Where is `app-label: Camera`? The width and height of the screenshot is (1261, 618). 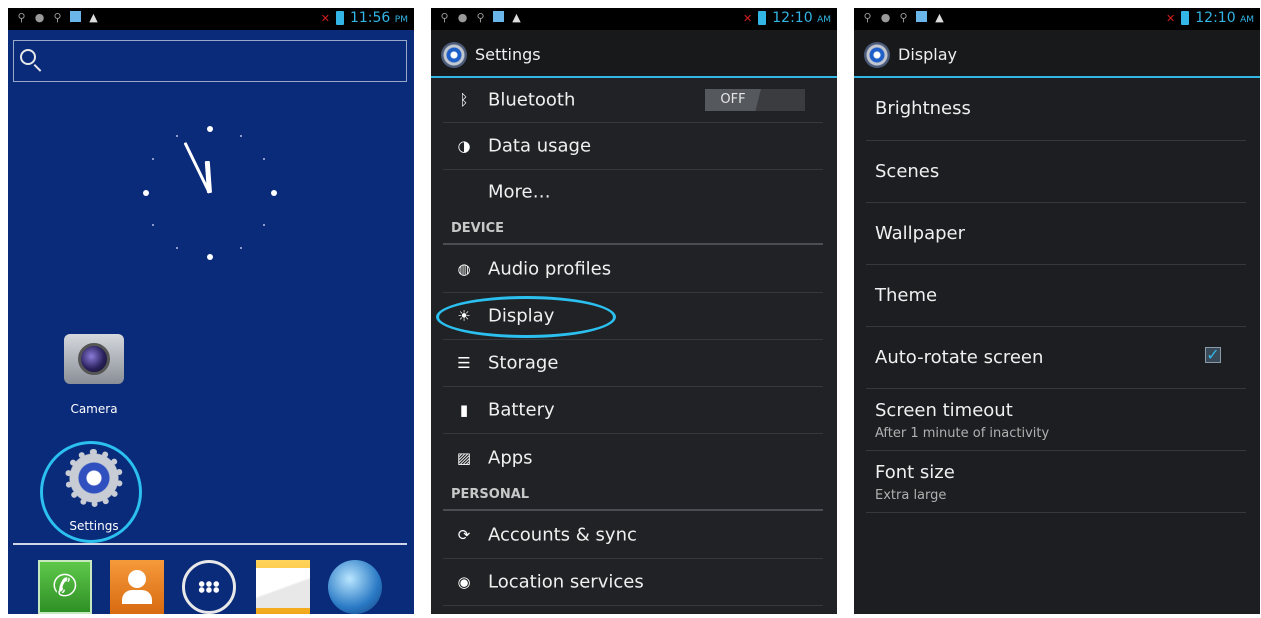
app-label: Camera is located at coordinates (94, 409).